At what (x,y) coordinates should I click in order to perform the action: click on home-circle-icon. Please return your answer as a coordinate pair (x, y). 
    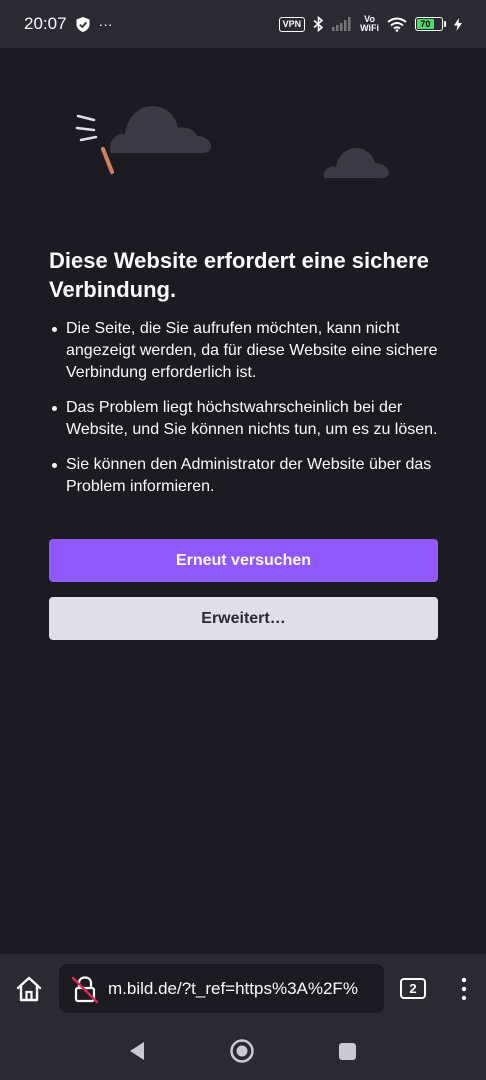
    Looking at the image, I should click on (242, 1051).